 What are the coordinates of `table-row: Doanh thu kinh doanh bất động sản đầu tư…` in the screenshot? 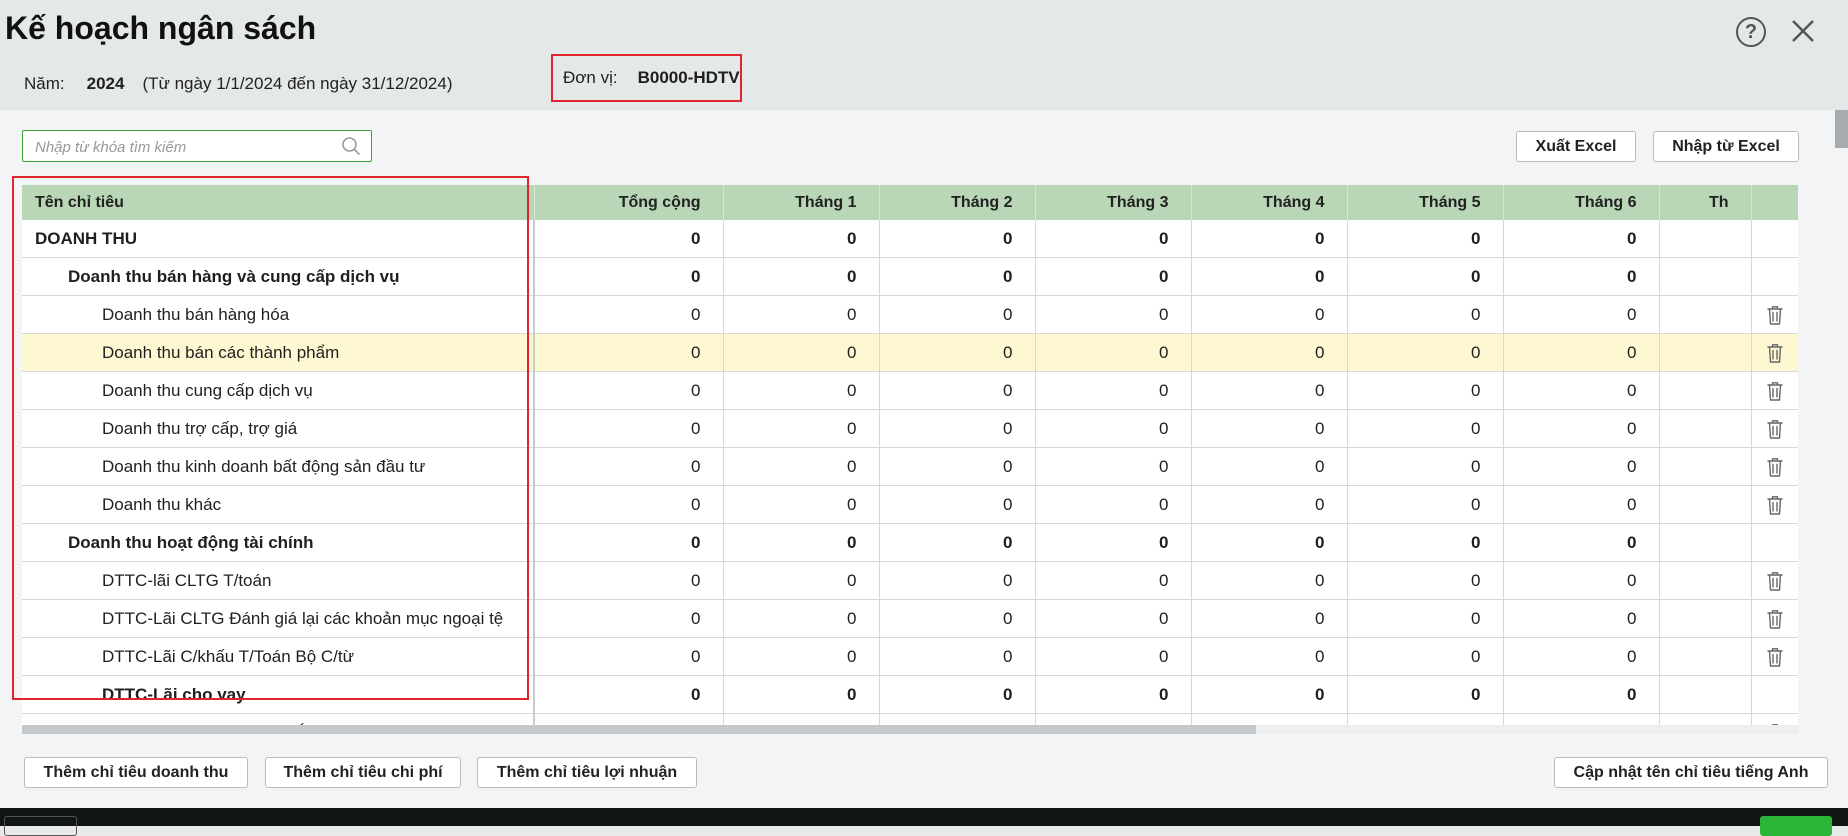 It's located at (910, 466).